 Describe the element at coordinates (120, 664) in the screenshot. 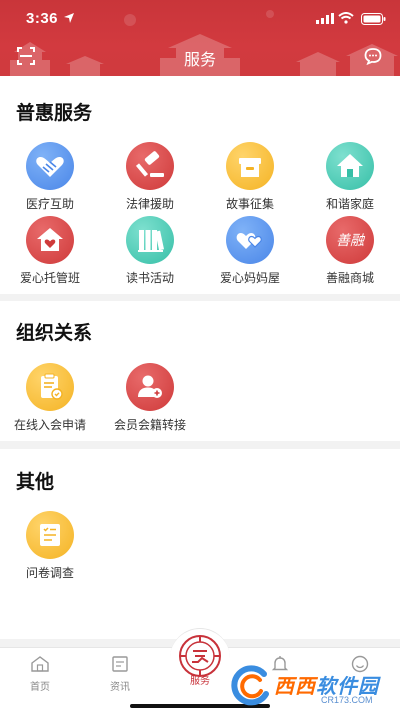

I see `news-icon` at that location.